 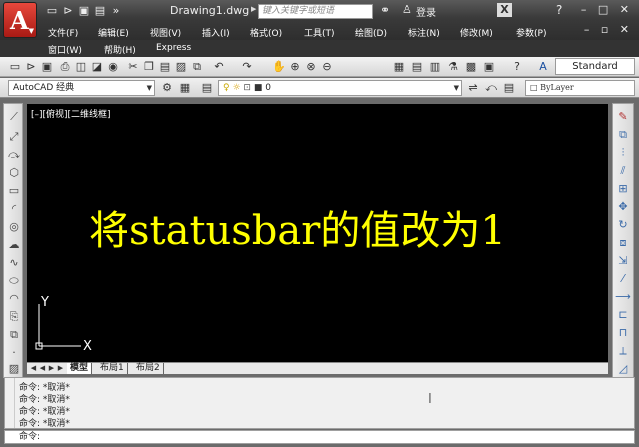 I want to click on layer-state-icon: ▤, so click(x=509, y=88).